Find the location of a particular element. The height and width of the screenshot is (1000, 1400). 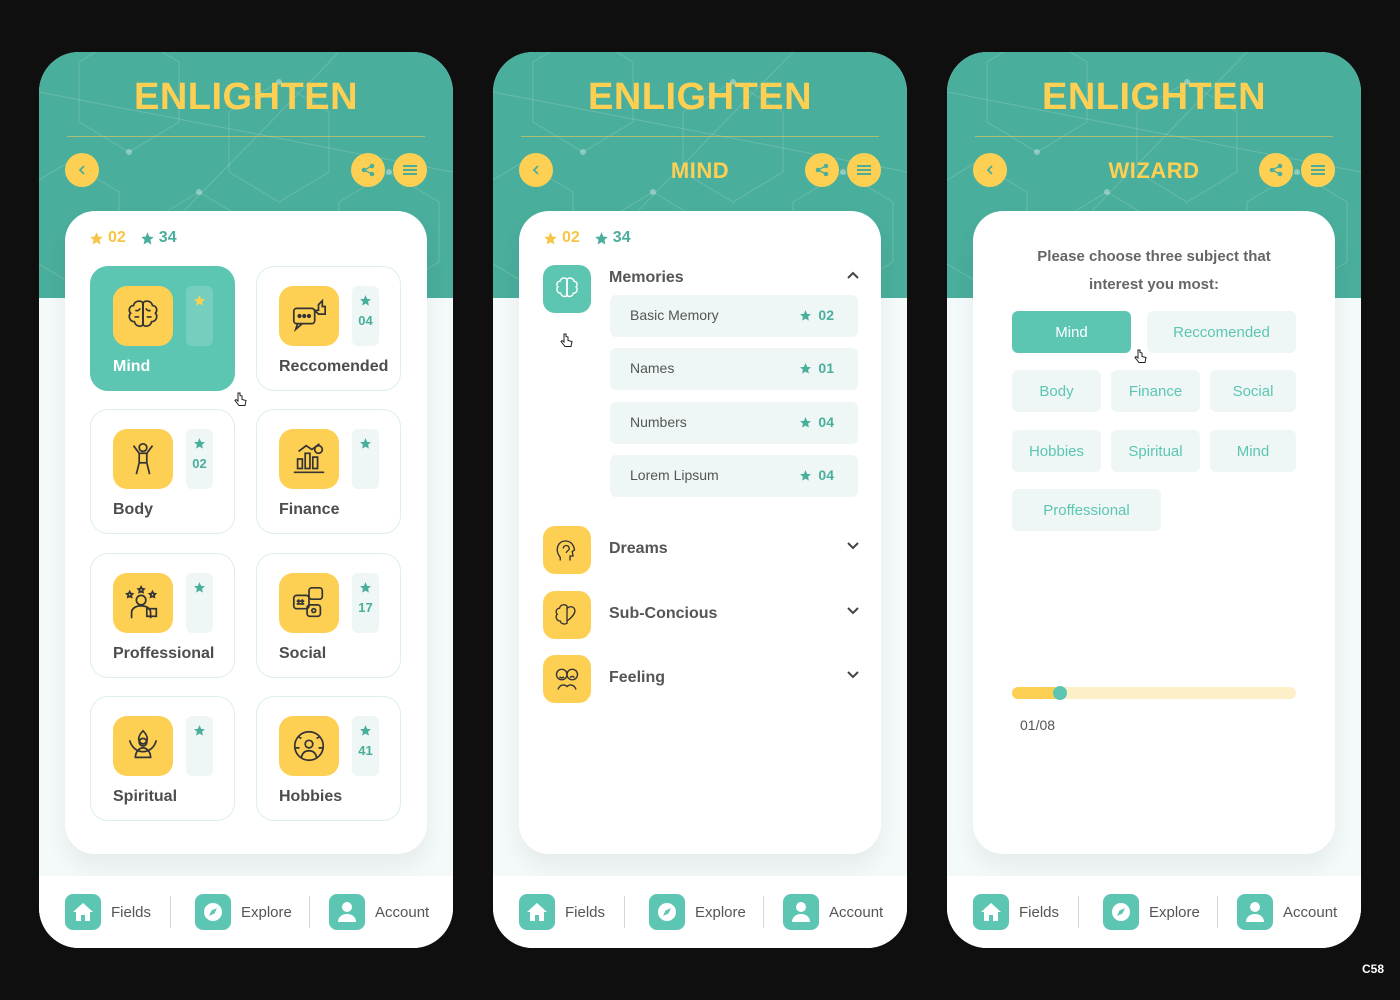

brand-title: ENLIGHTEN is located at coordinates (246, 97).